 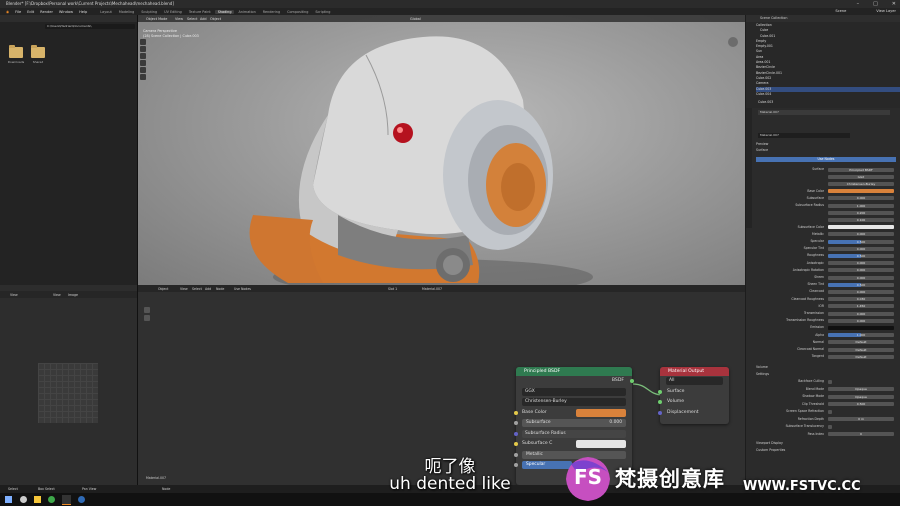 I want to click on preview-section: Preview, so click(x=762, y=144).